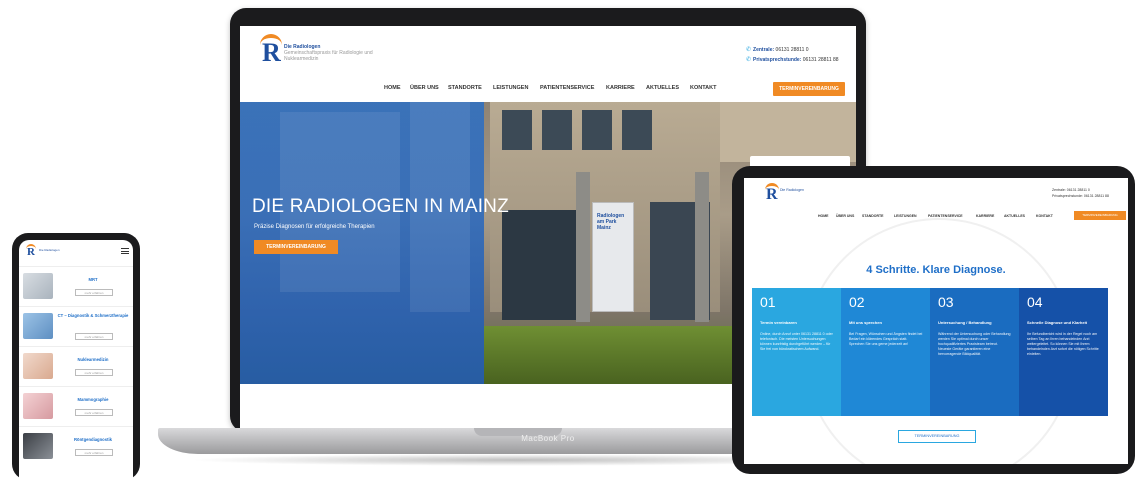  What do you see at coordinates (613, 257) in the screenshot?
I see `practice-sign: Radiologen am Park Mainz` at bounding box center [613, 257].